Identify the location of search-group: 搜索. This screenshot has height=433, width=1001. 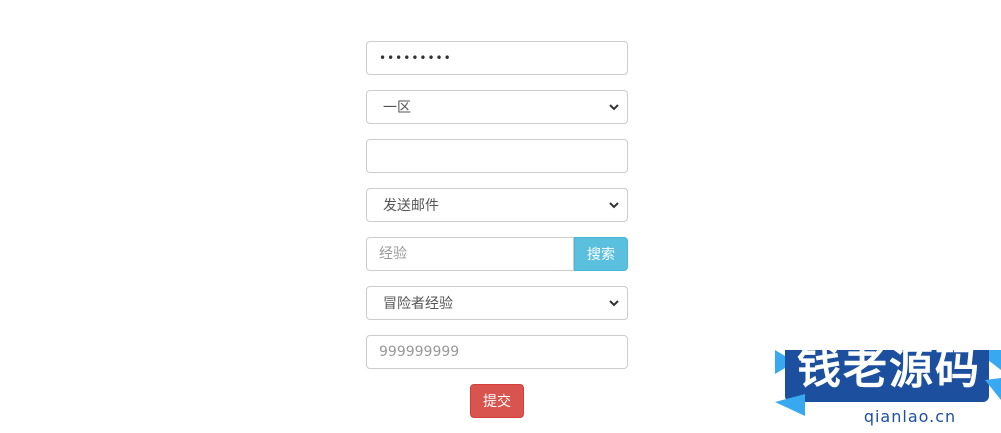
(497, 254).